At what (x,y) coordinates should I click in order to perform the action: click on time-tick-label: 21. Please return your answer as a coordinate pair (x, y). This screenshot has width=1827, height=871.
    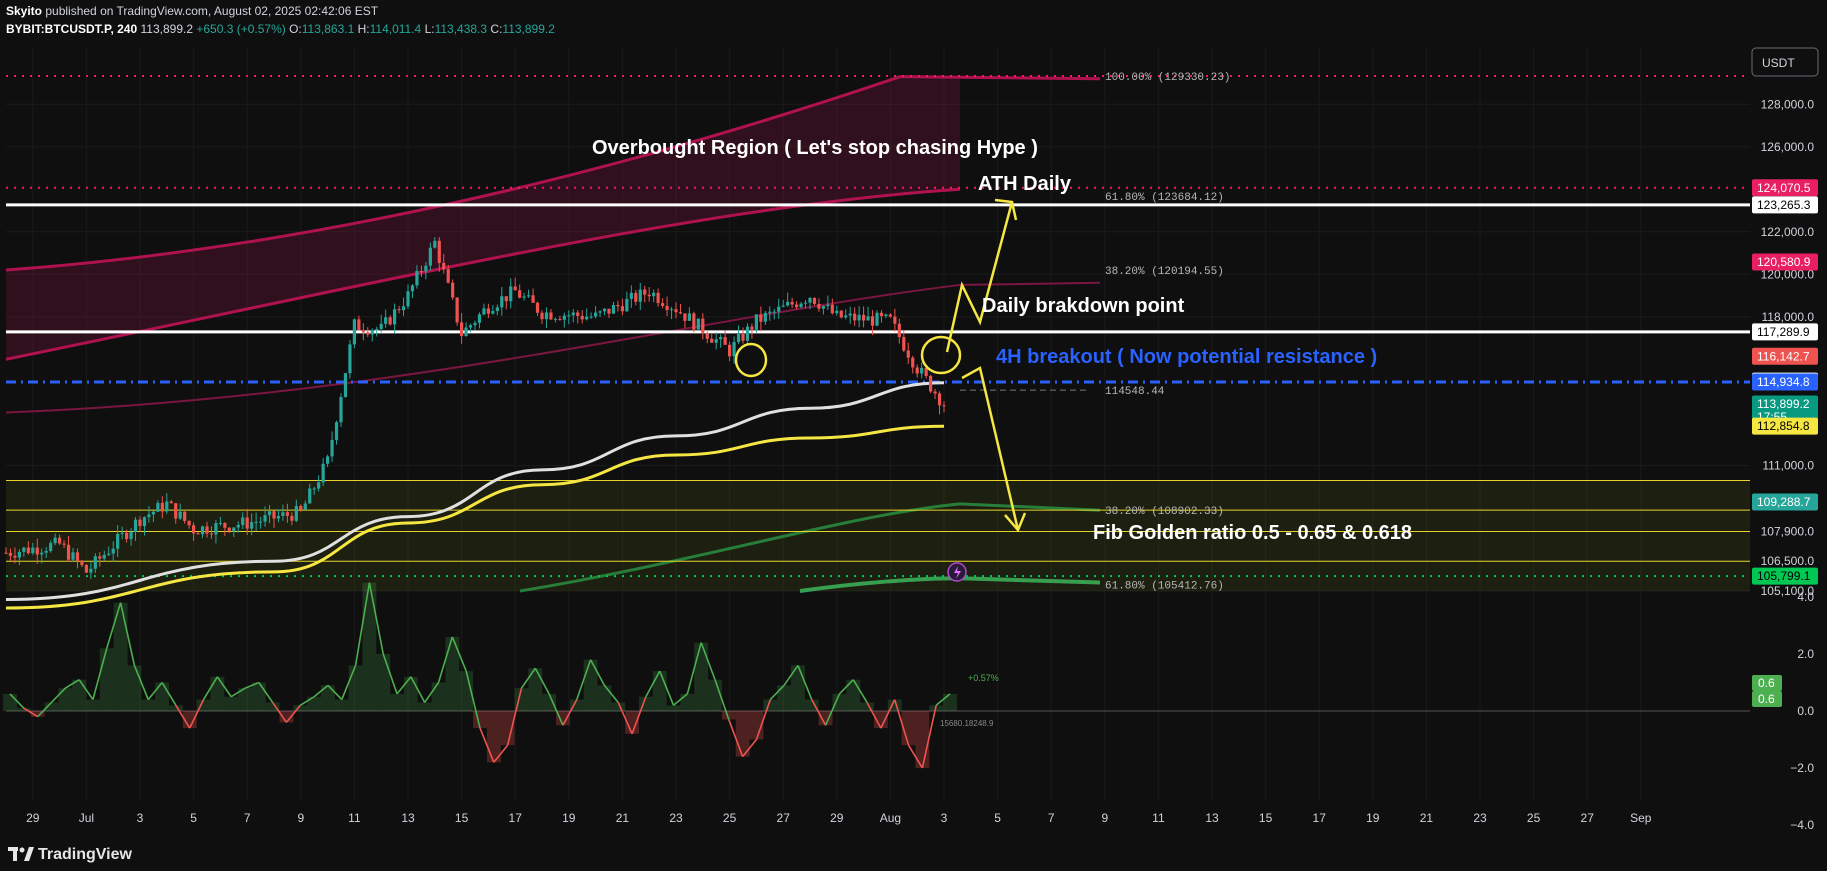
    Looking at the image, I should click on (1427, 818).